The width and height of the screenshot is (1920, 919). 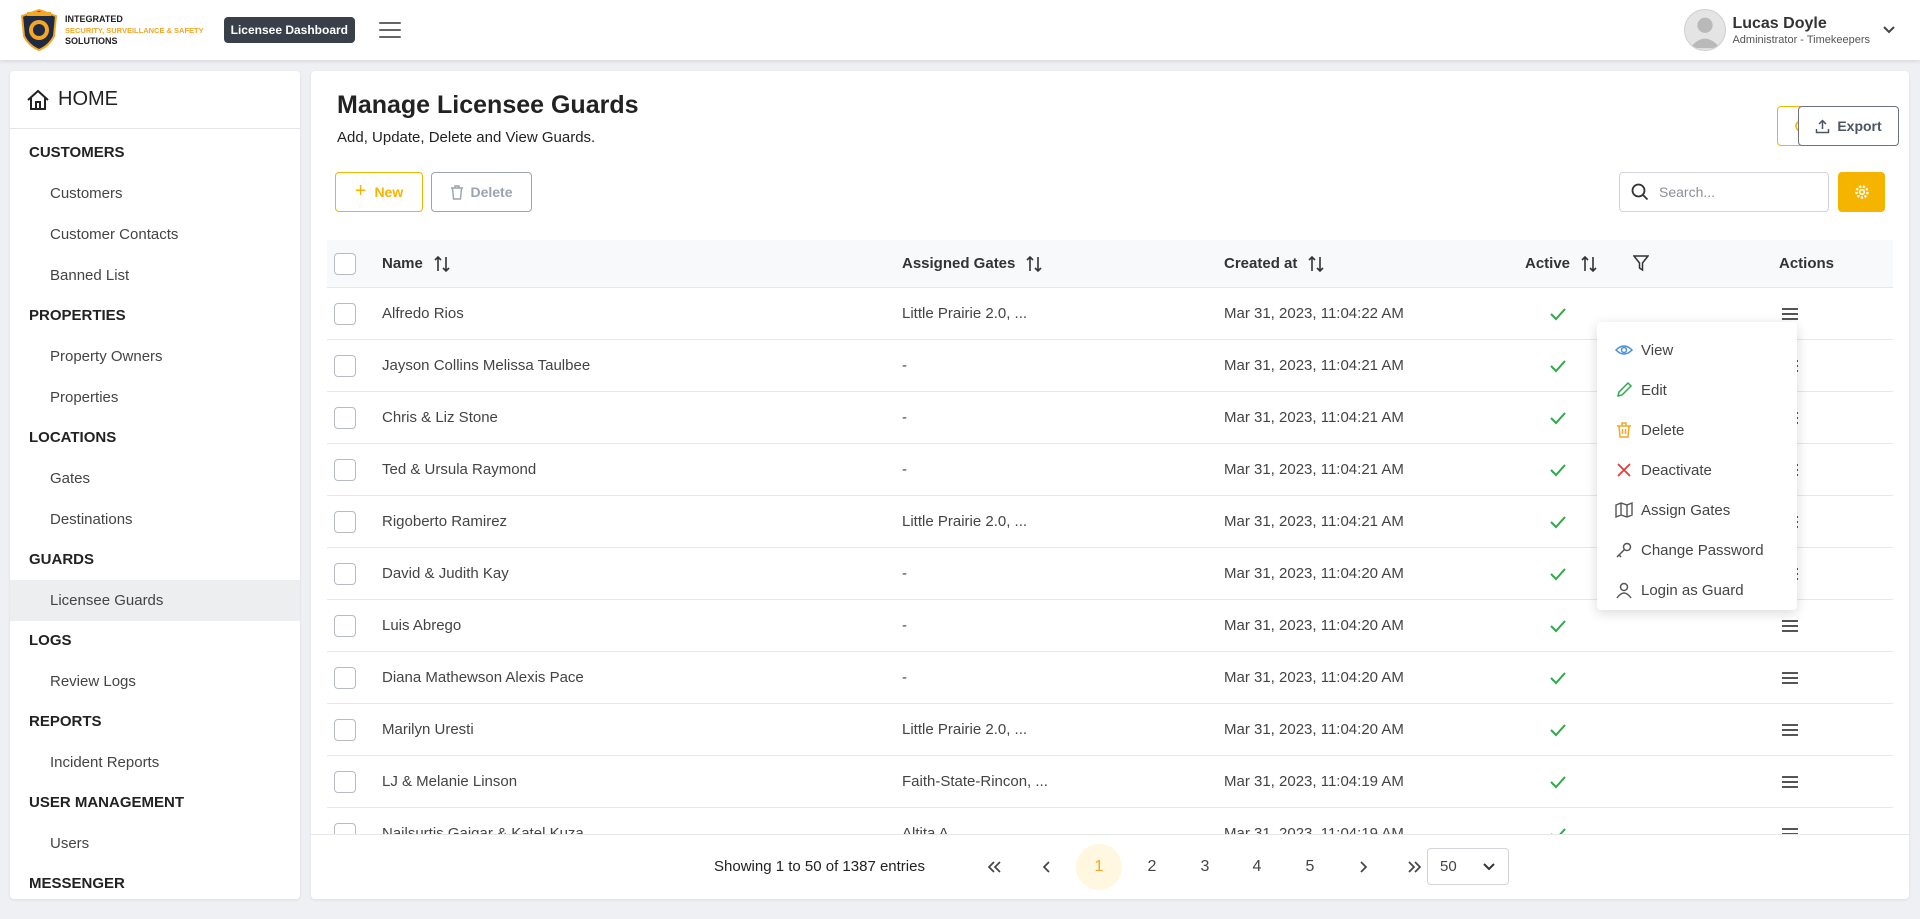 I want to click on menu-item-change-password: Change Password, so click(x=1697, y=550).